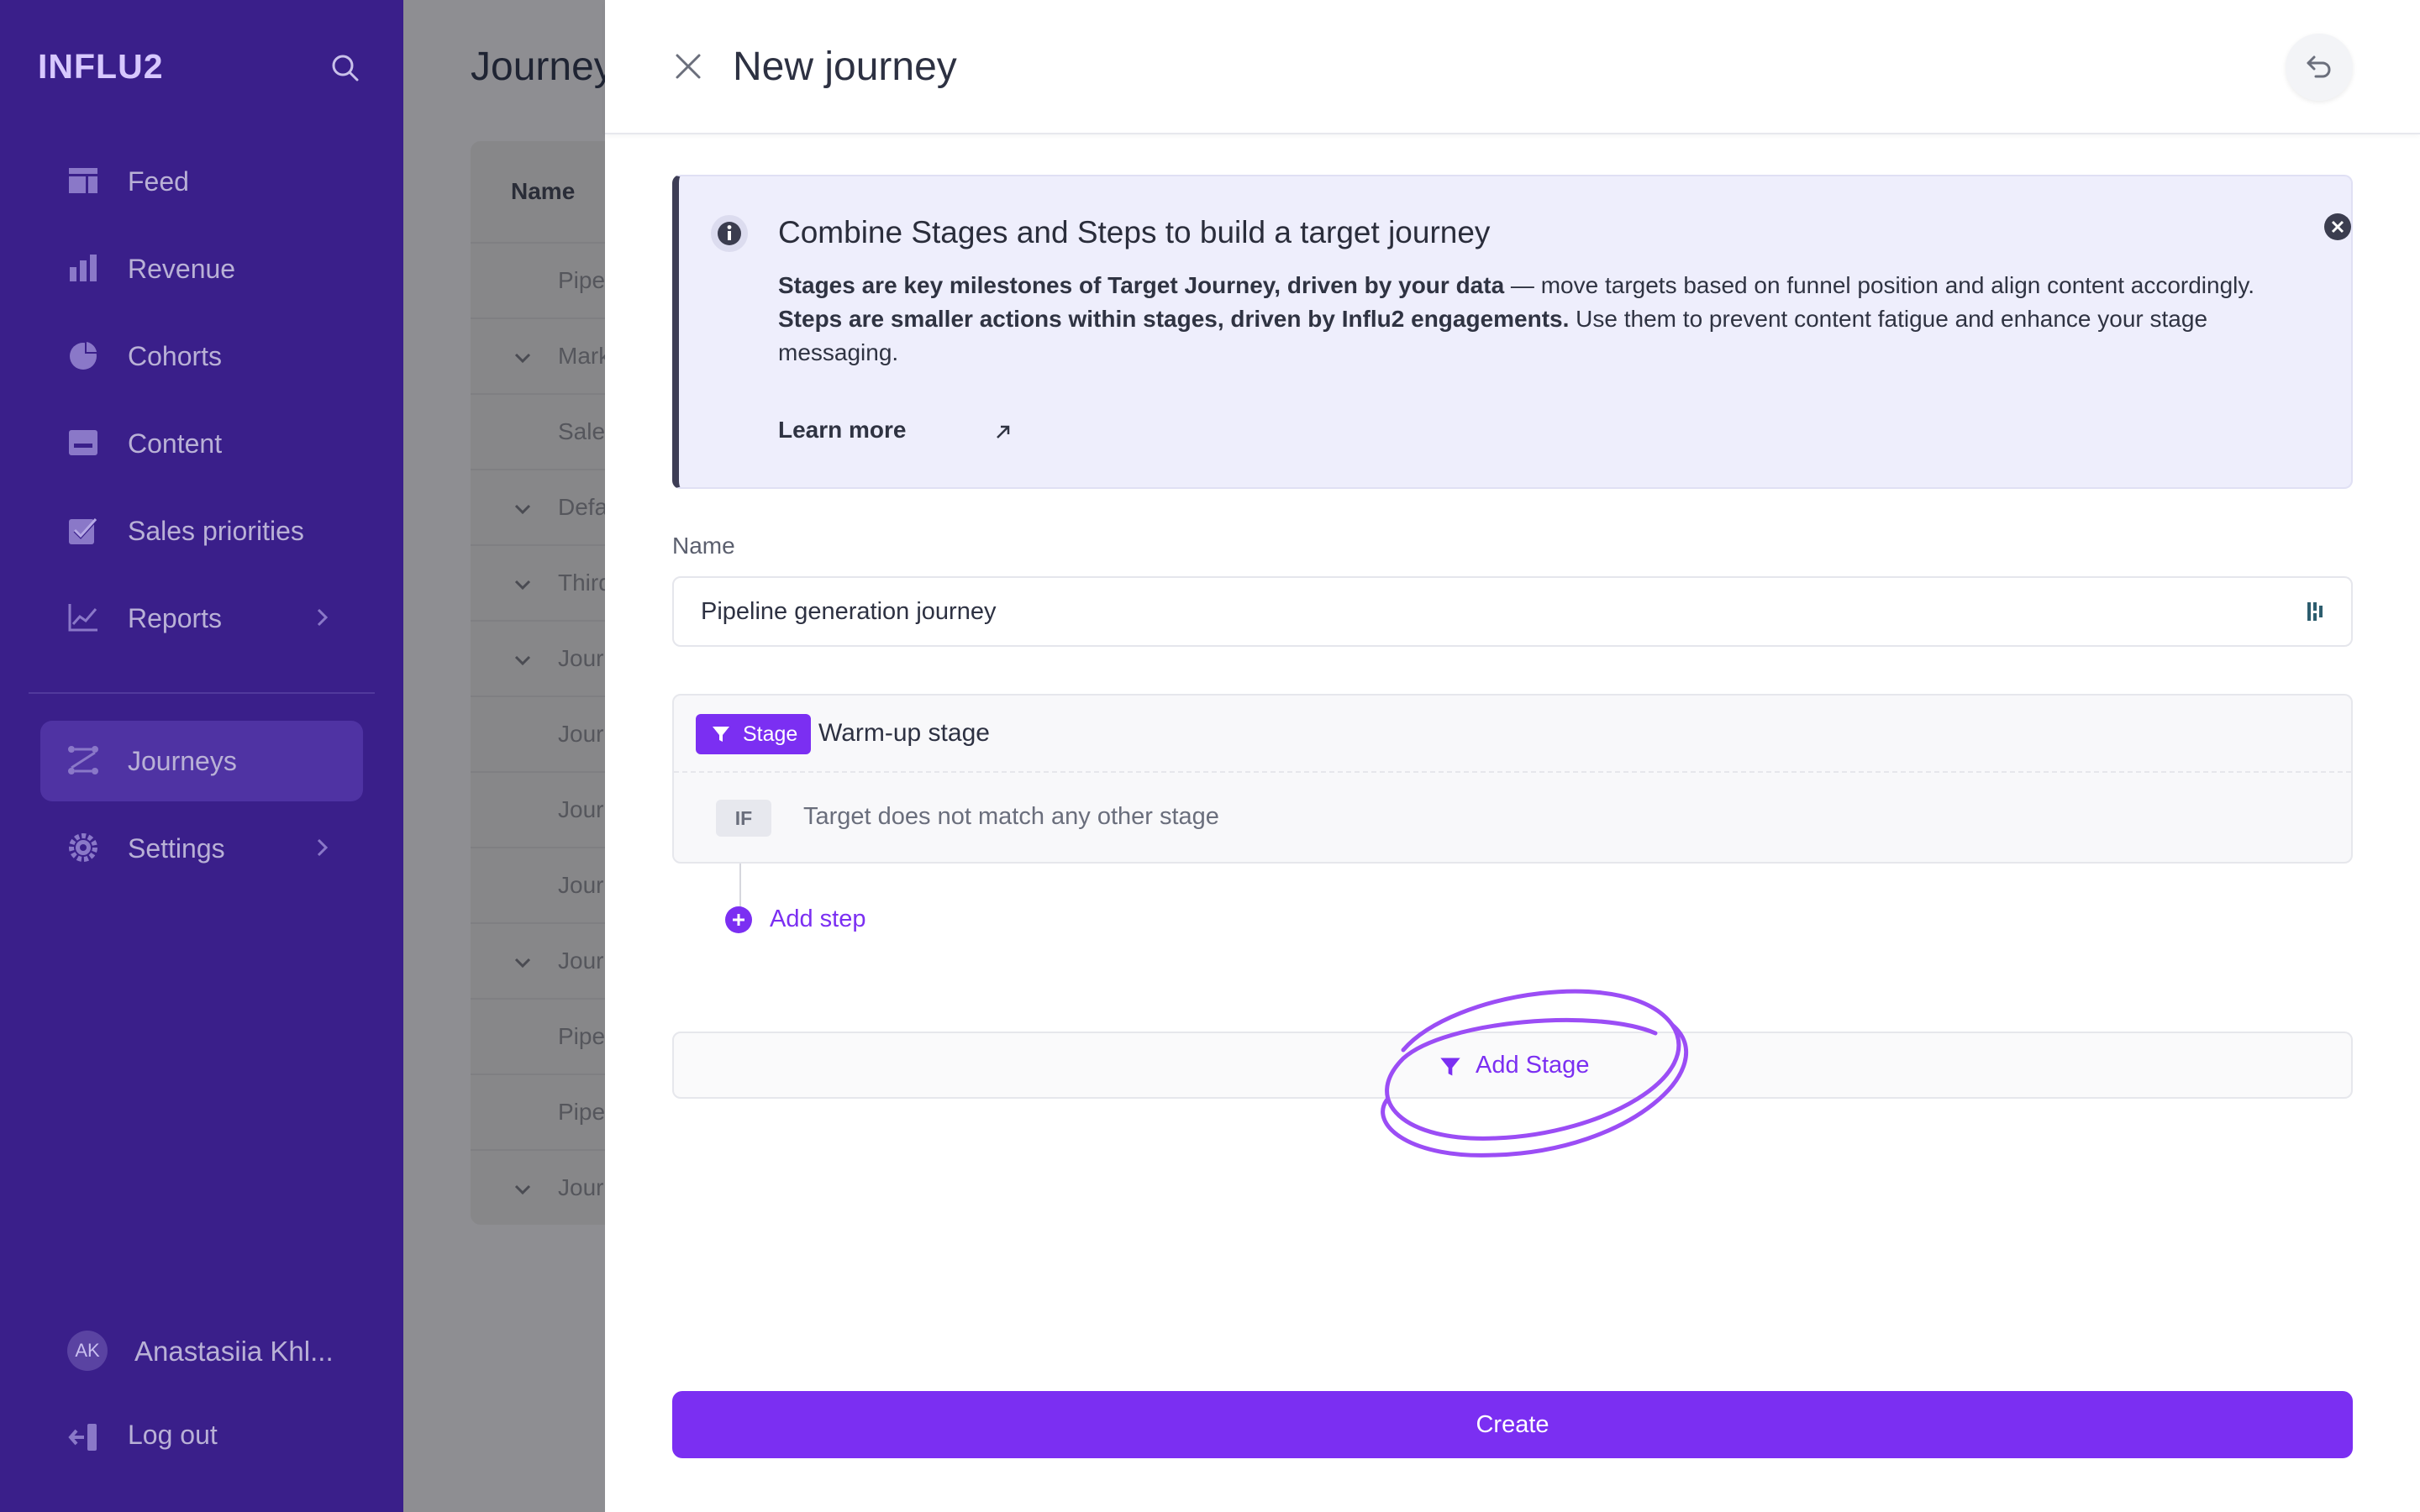  Describe the element at coordinates (176, 443) in the screenshot. I see `sidebar-item-label: Content` at that location.